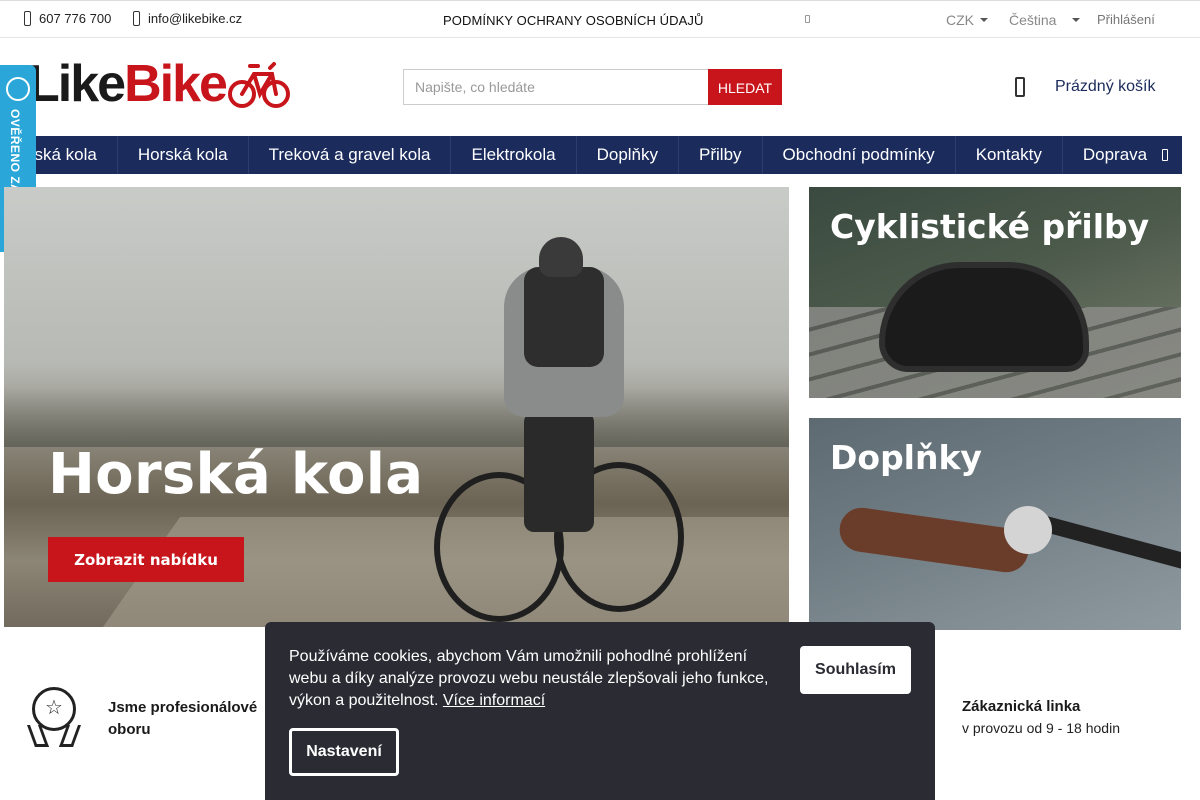 This screenshot has height=800, width=1200. What do you see at coordinates (183, 718) in the screenshot?
I see `feature-professionals-text: Jsme profesionálové oboru` at bounding box center [183, 718].